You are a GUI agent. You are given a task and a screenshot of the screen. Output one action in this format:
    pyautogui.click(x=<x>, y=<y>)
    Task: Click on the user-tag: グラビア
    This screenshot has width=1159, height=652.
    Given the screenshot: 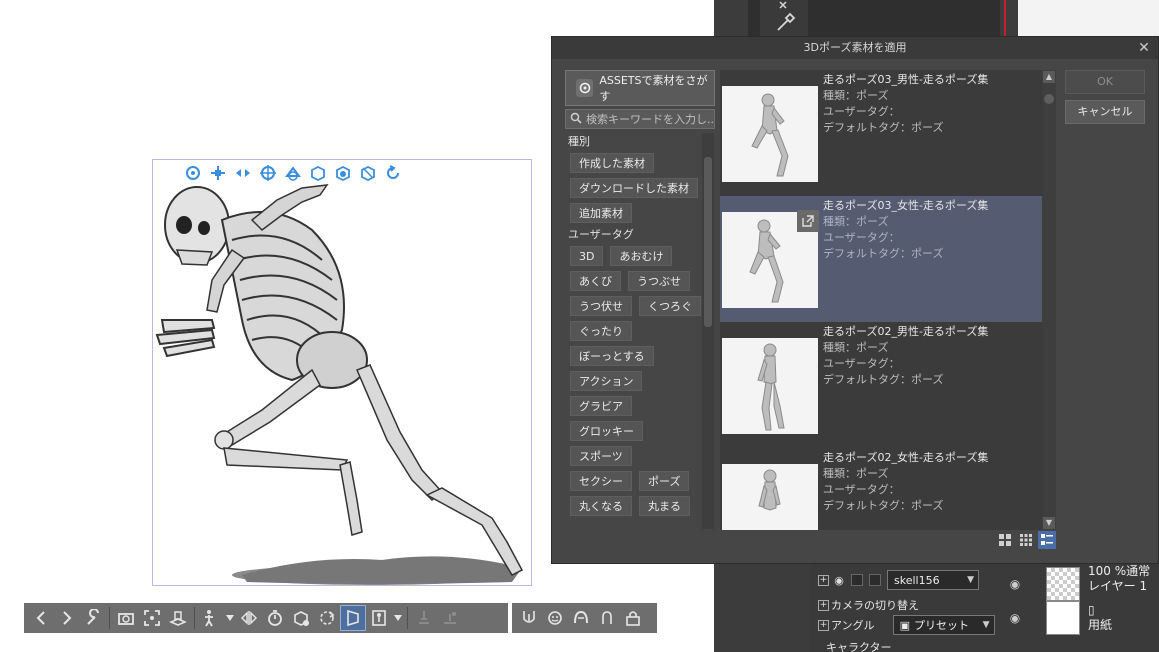 What is the action you would take?
    pyautogui.click(x=601, y=406)
    